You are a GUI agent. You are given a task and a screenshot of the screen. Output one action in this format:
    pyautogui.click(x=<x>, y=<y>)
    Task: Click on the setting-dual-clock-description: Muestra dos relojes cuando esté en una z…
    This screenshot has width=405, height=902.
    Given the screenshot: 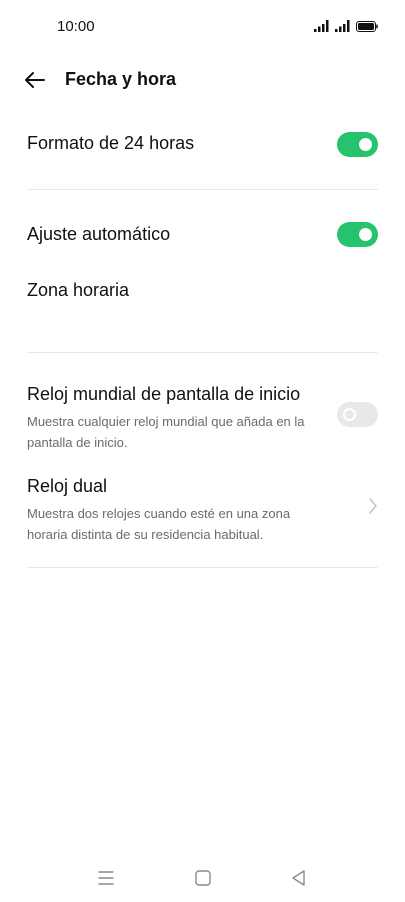 What is the action you would take?
    pyautogui.click(x=159, y=524)
    